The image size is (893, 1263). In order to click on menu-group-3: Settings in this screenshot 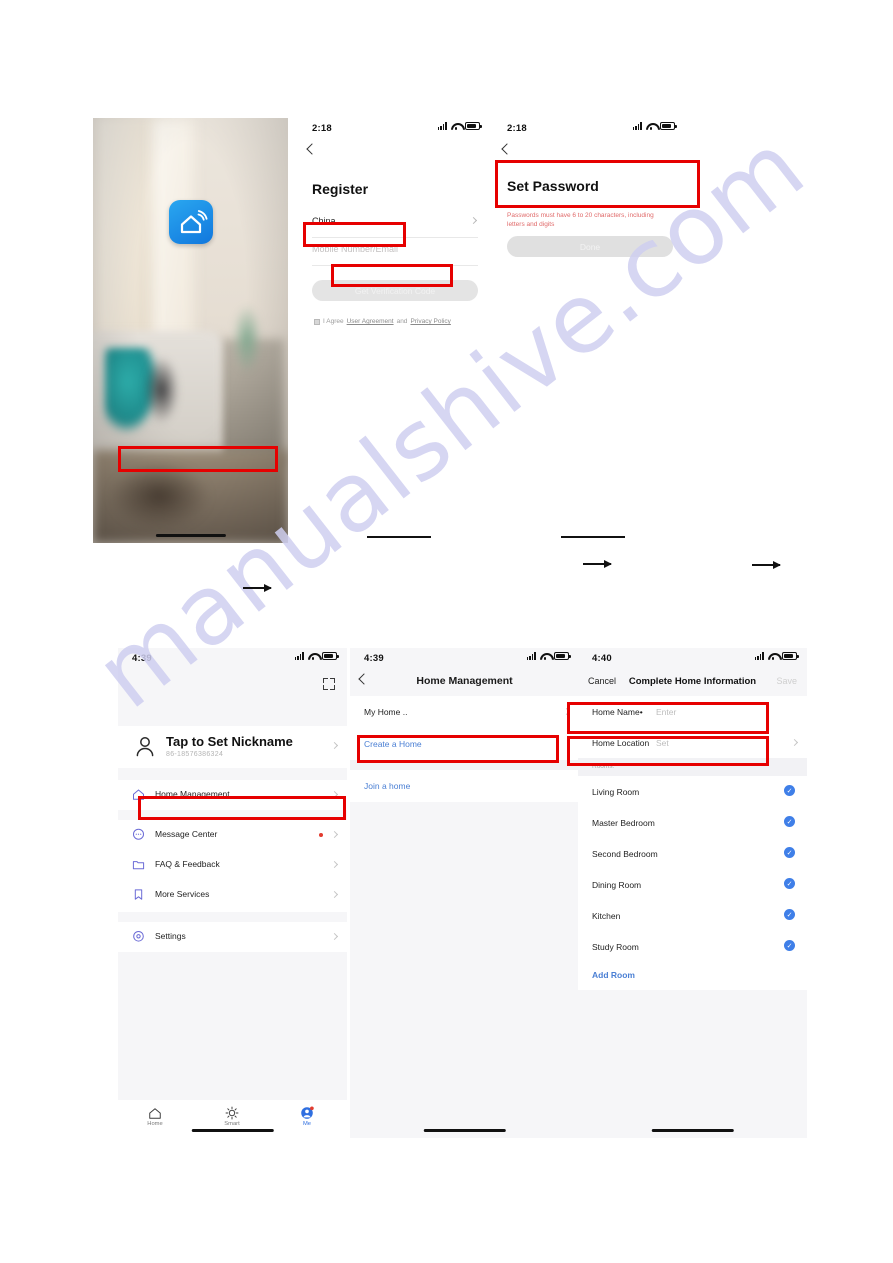, I will do `click(232, 937)`.